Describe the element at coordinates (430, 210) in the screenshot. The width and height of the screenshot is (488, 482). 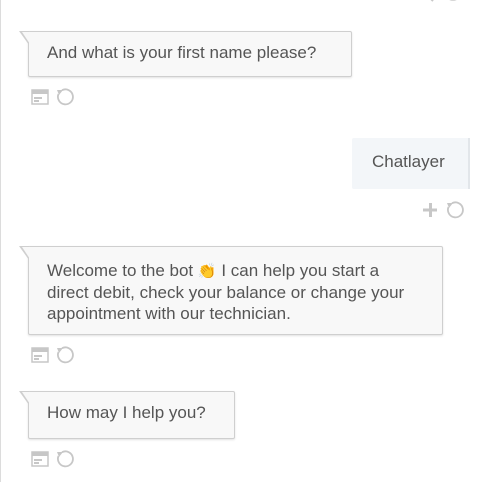
I see `plus-icon` at that location.